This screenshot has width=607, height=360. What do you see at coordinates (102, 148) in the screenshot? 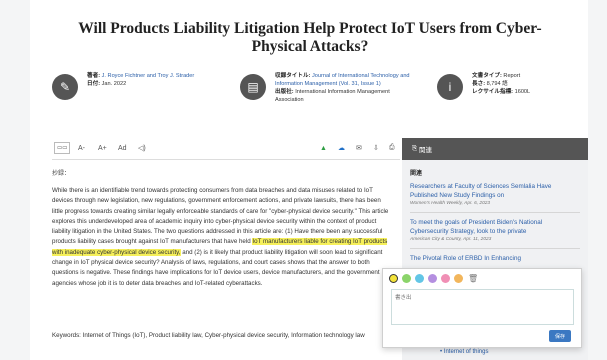
I see `font-increase-icon: A+` at bounding box center [102, 148].